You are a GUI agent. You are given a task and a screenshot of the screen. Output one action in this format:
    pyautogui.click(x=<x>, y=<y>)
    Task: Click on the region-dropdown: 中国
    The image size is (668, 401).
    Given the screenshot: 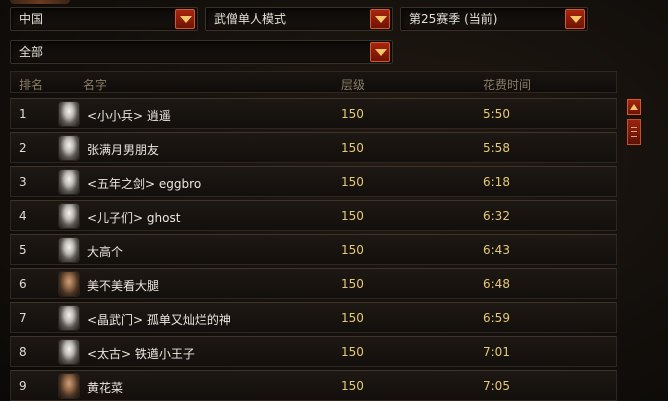 What is the action you would take?
    pyautogui.click(x=104, y=19)
    